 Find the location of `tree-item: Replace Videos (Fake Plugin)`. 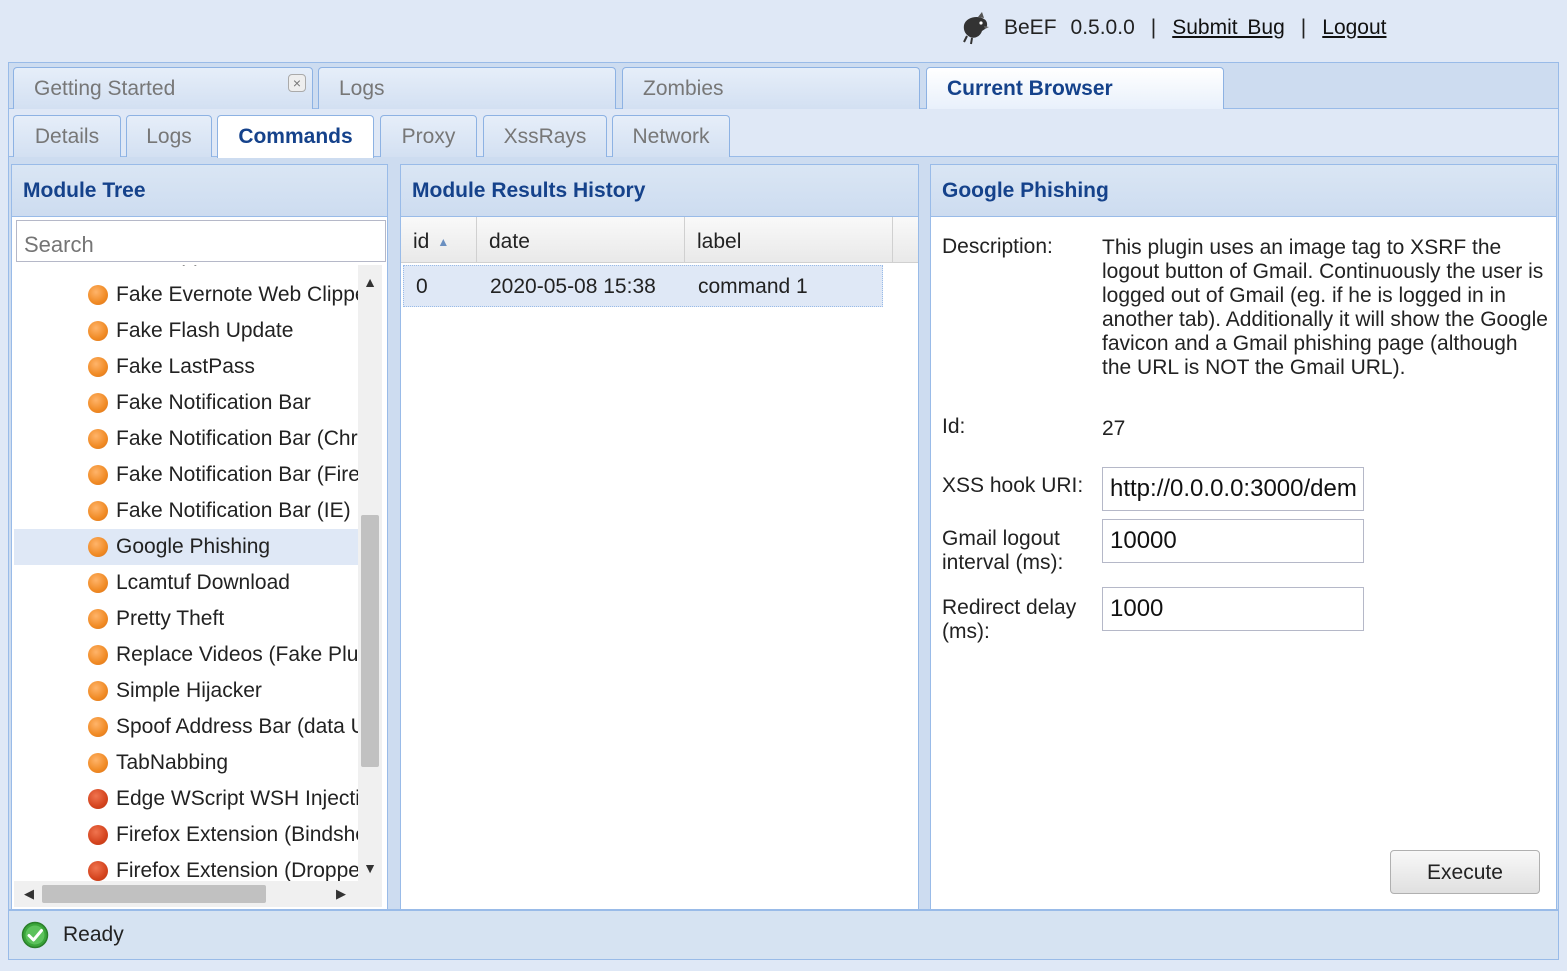

tree-item: Replace Videos (Fake Plugin) is located at coordinates (186, 655).